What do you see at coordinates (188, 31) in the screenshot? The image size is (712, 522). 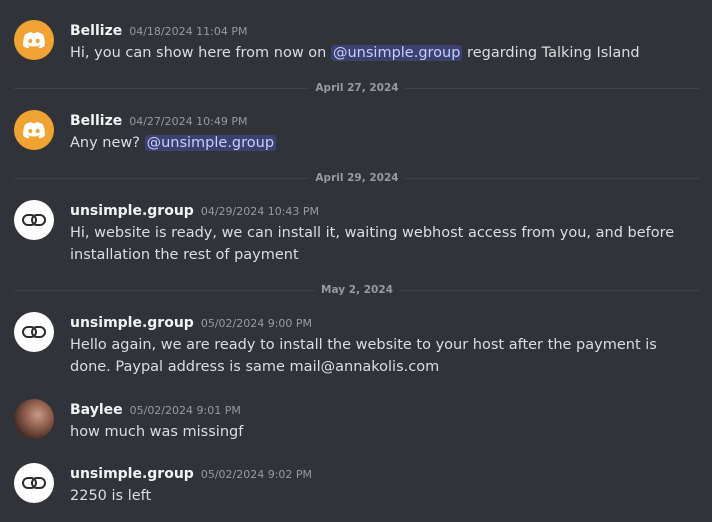 I see `message-timestamp: 04/18/2024 11:04 PM` at bounding box center [188, 31].